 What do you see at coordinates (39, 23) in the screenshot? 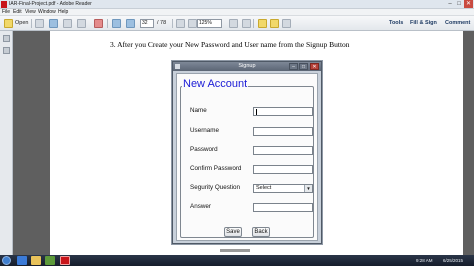
I see `print-icon` at bounding box center [39, 23].